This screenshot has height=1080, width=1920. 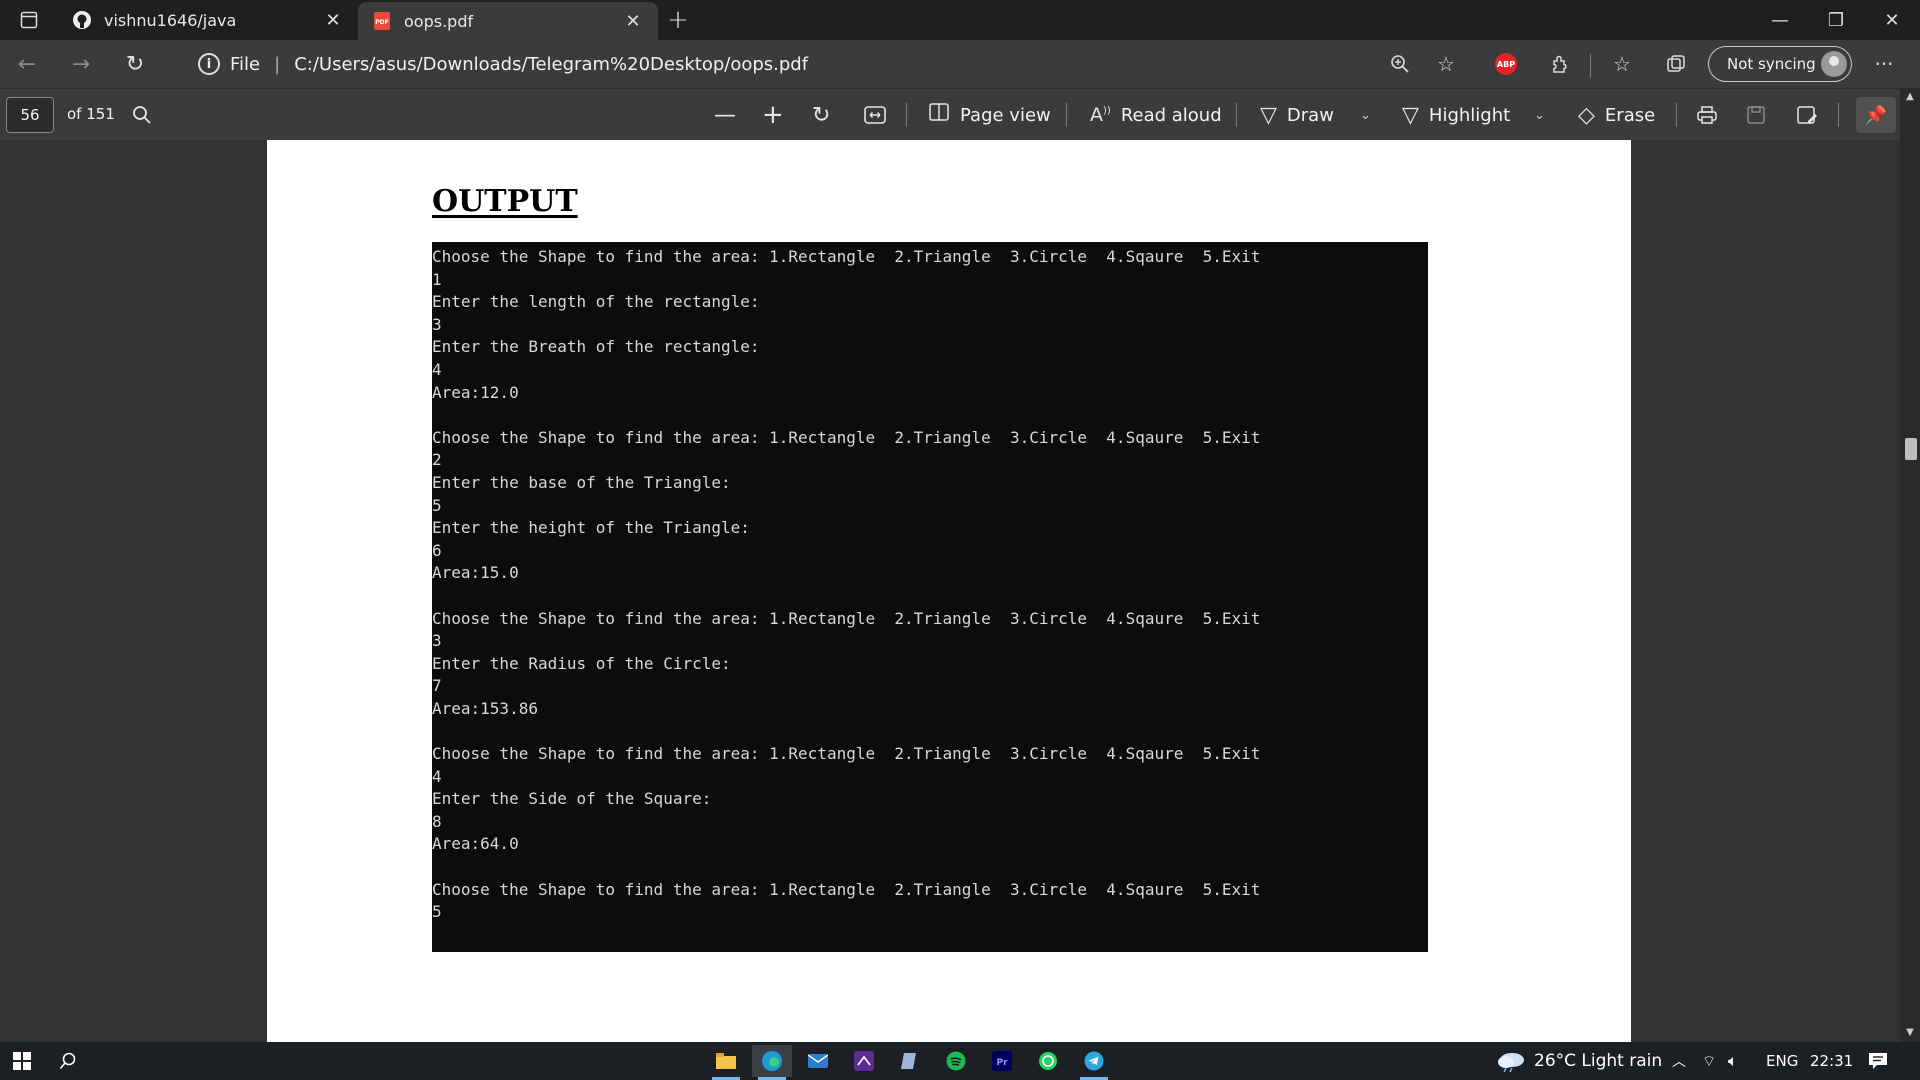 What do you see at coordinates (1910, 565) in the screenshot?
I see `vertical-scrollbar: ▲ ▼` at bounding box center [1910, 565].